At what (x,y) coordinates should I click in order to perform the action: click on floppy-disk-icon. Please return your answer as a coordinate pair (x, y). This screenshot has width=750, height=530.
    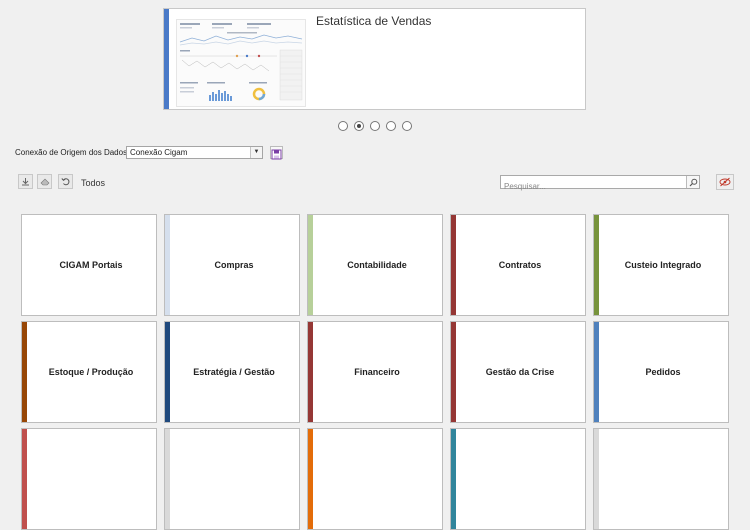
    Looking at the image, I should click on (276, 154).